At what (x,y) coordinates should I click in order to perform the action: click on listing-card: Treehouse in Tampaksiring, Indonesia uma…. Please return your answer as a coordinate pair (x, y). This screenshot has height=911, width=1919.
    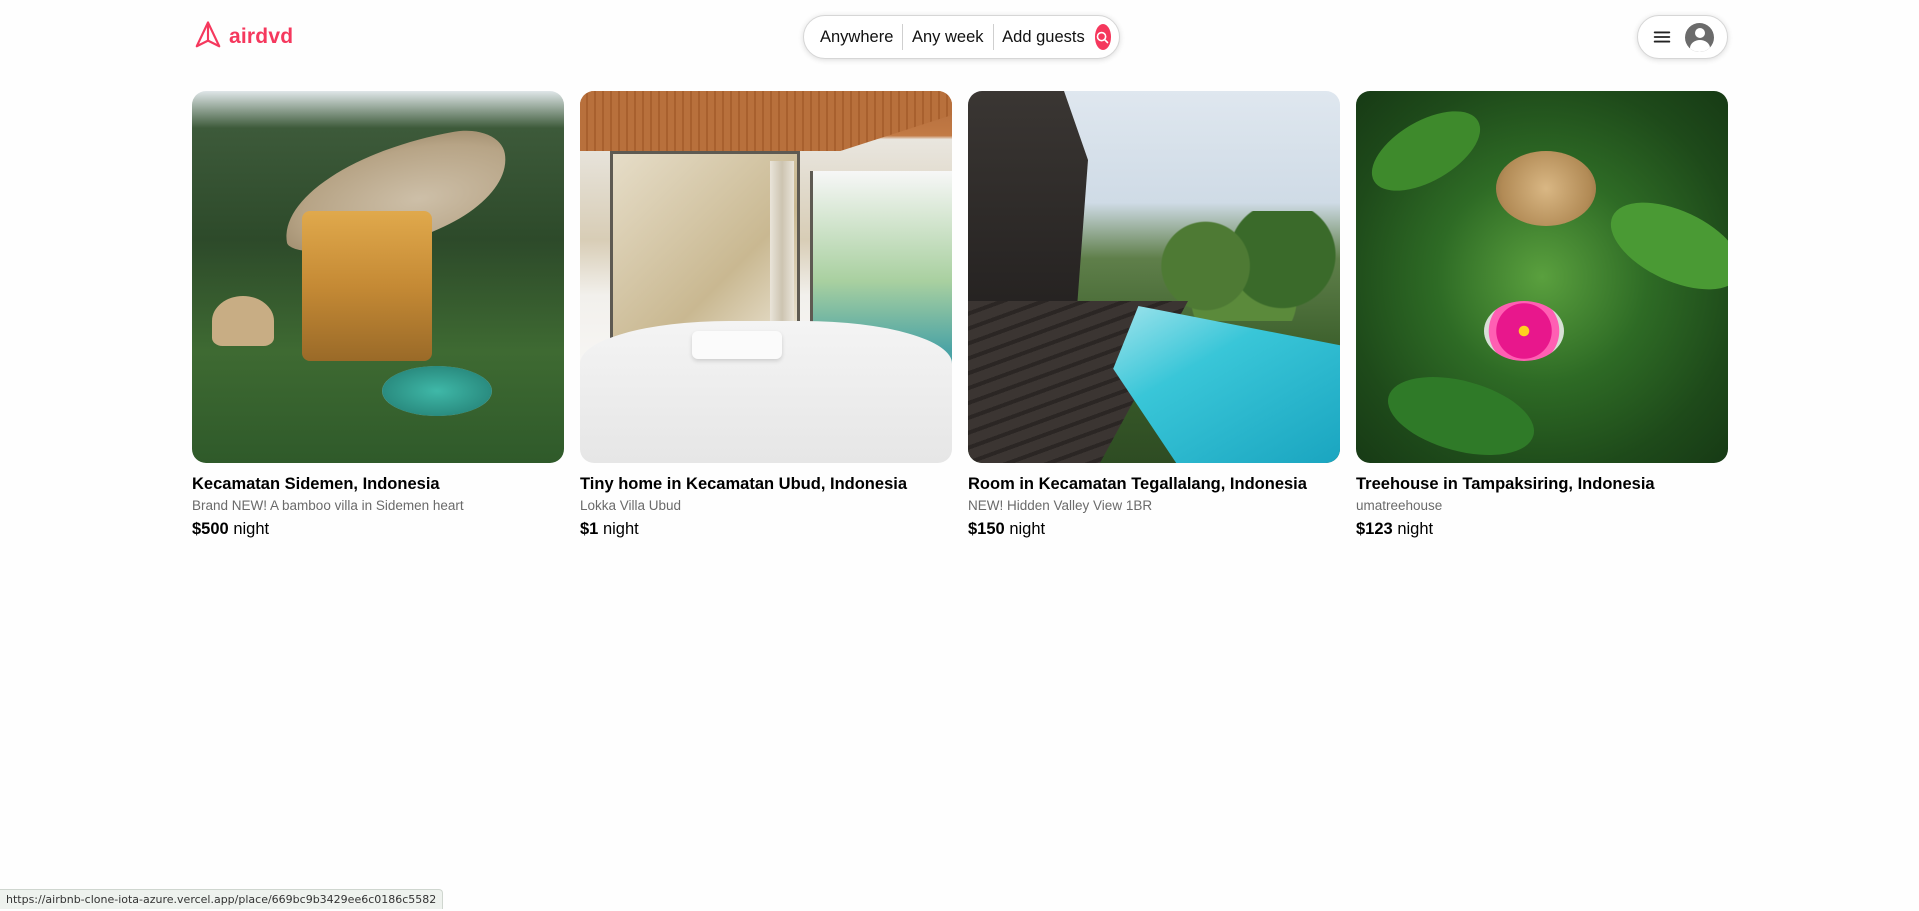
    Looking at the image, I should click on (1542, 315).